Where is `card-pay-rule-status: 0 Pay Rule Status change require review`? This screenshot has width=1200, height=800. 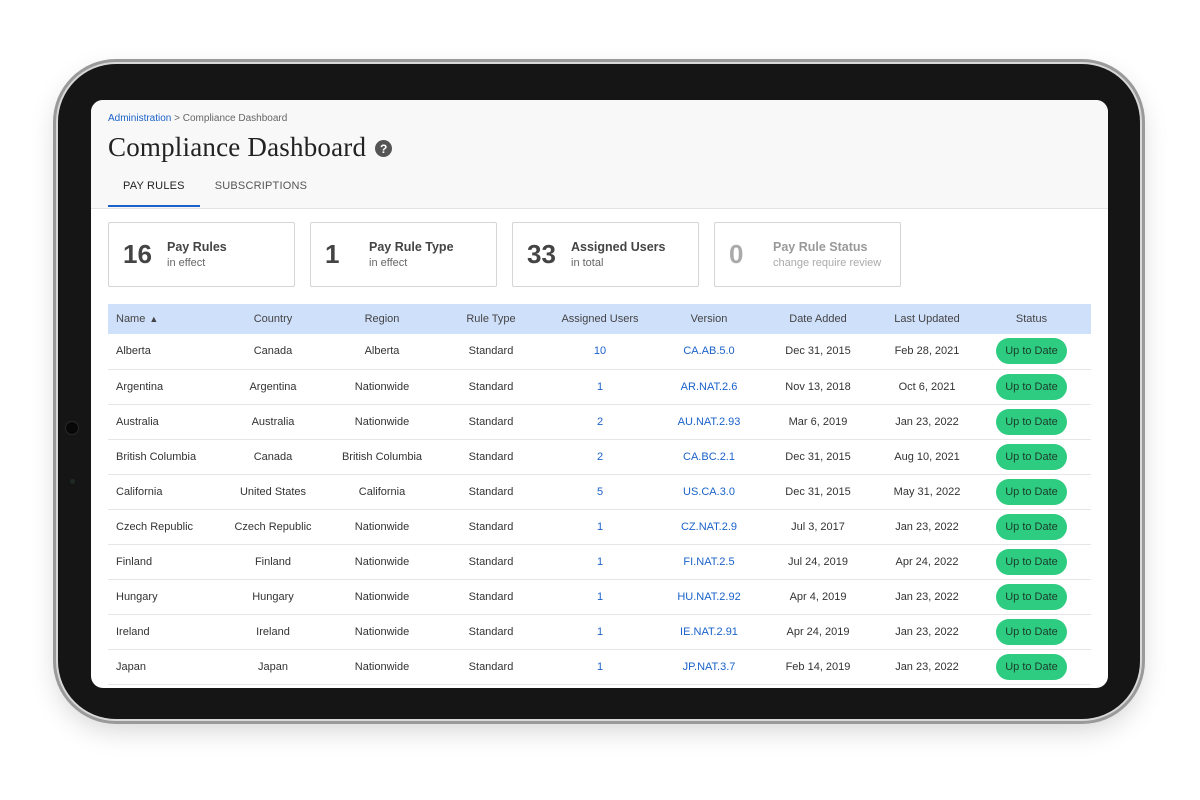
card-pay-rule-status: 0 Pay Rule Status change require review is located at coordinates (807, 254).